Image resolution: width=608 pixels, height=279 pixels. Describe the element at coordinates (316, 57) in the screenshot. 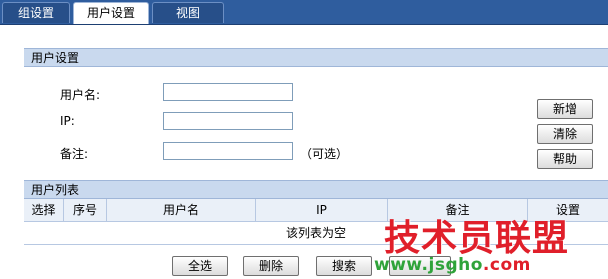

I see `user-settings-header: 用户设置` at that location.